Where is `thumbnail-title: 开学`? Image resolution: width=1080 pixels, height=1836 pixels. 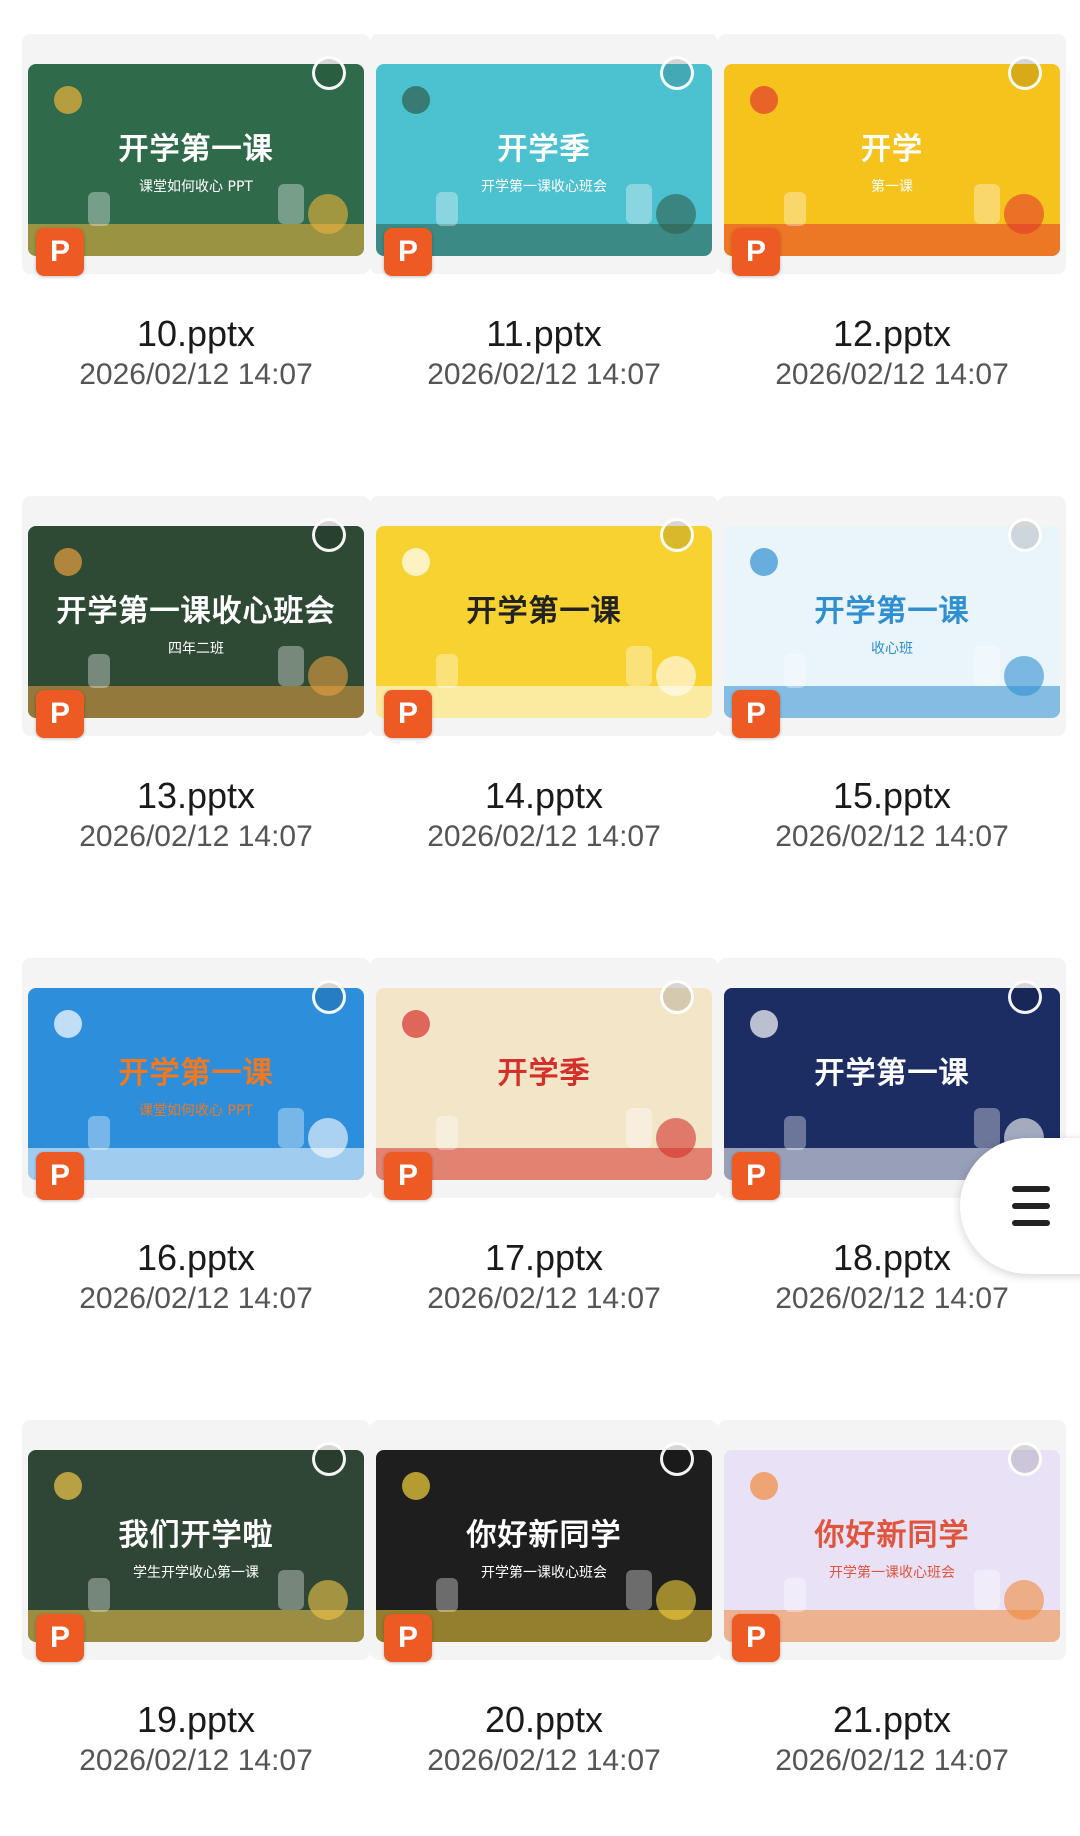 thumbnail-title: 开学 is located at coordinates (892, 149).